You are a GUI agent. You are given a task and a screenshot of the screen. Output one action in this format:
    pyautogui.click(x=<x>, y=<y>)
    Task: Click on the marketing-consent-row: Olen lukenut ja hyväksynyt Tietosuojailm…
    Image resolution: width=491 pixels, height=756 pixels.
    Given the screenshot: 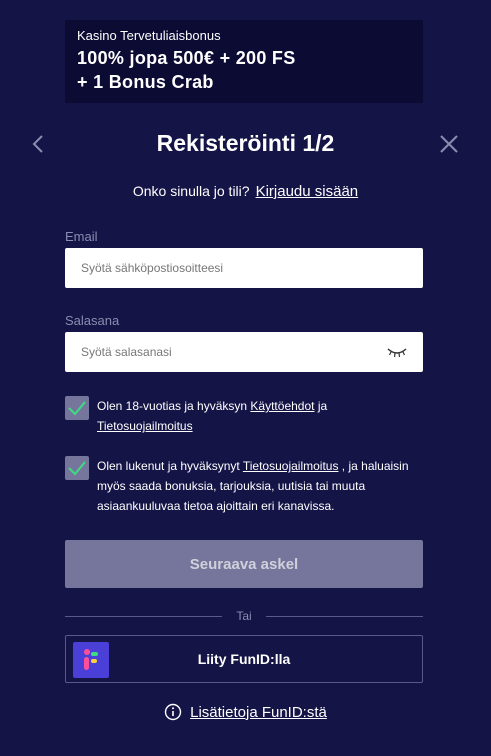 What is the action you would take?
    pyautogui.click(x=245, y=486)
    